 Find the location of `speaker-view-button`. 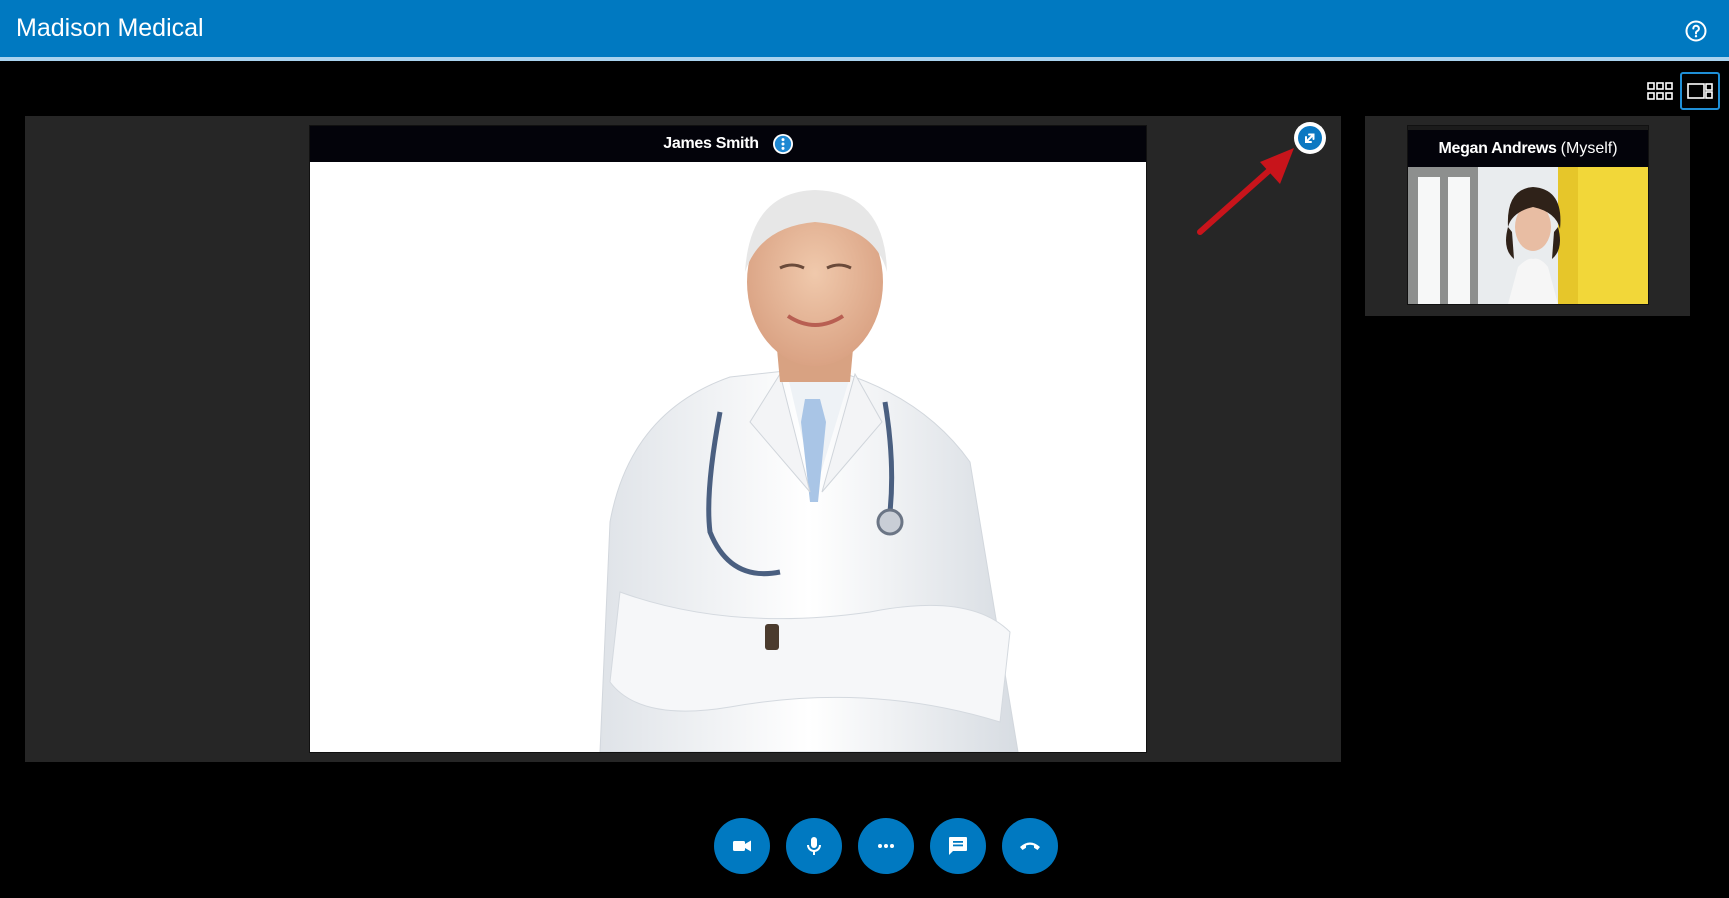

speaker-view-button is located at coordinates (1700, 91).